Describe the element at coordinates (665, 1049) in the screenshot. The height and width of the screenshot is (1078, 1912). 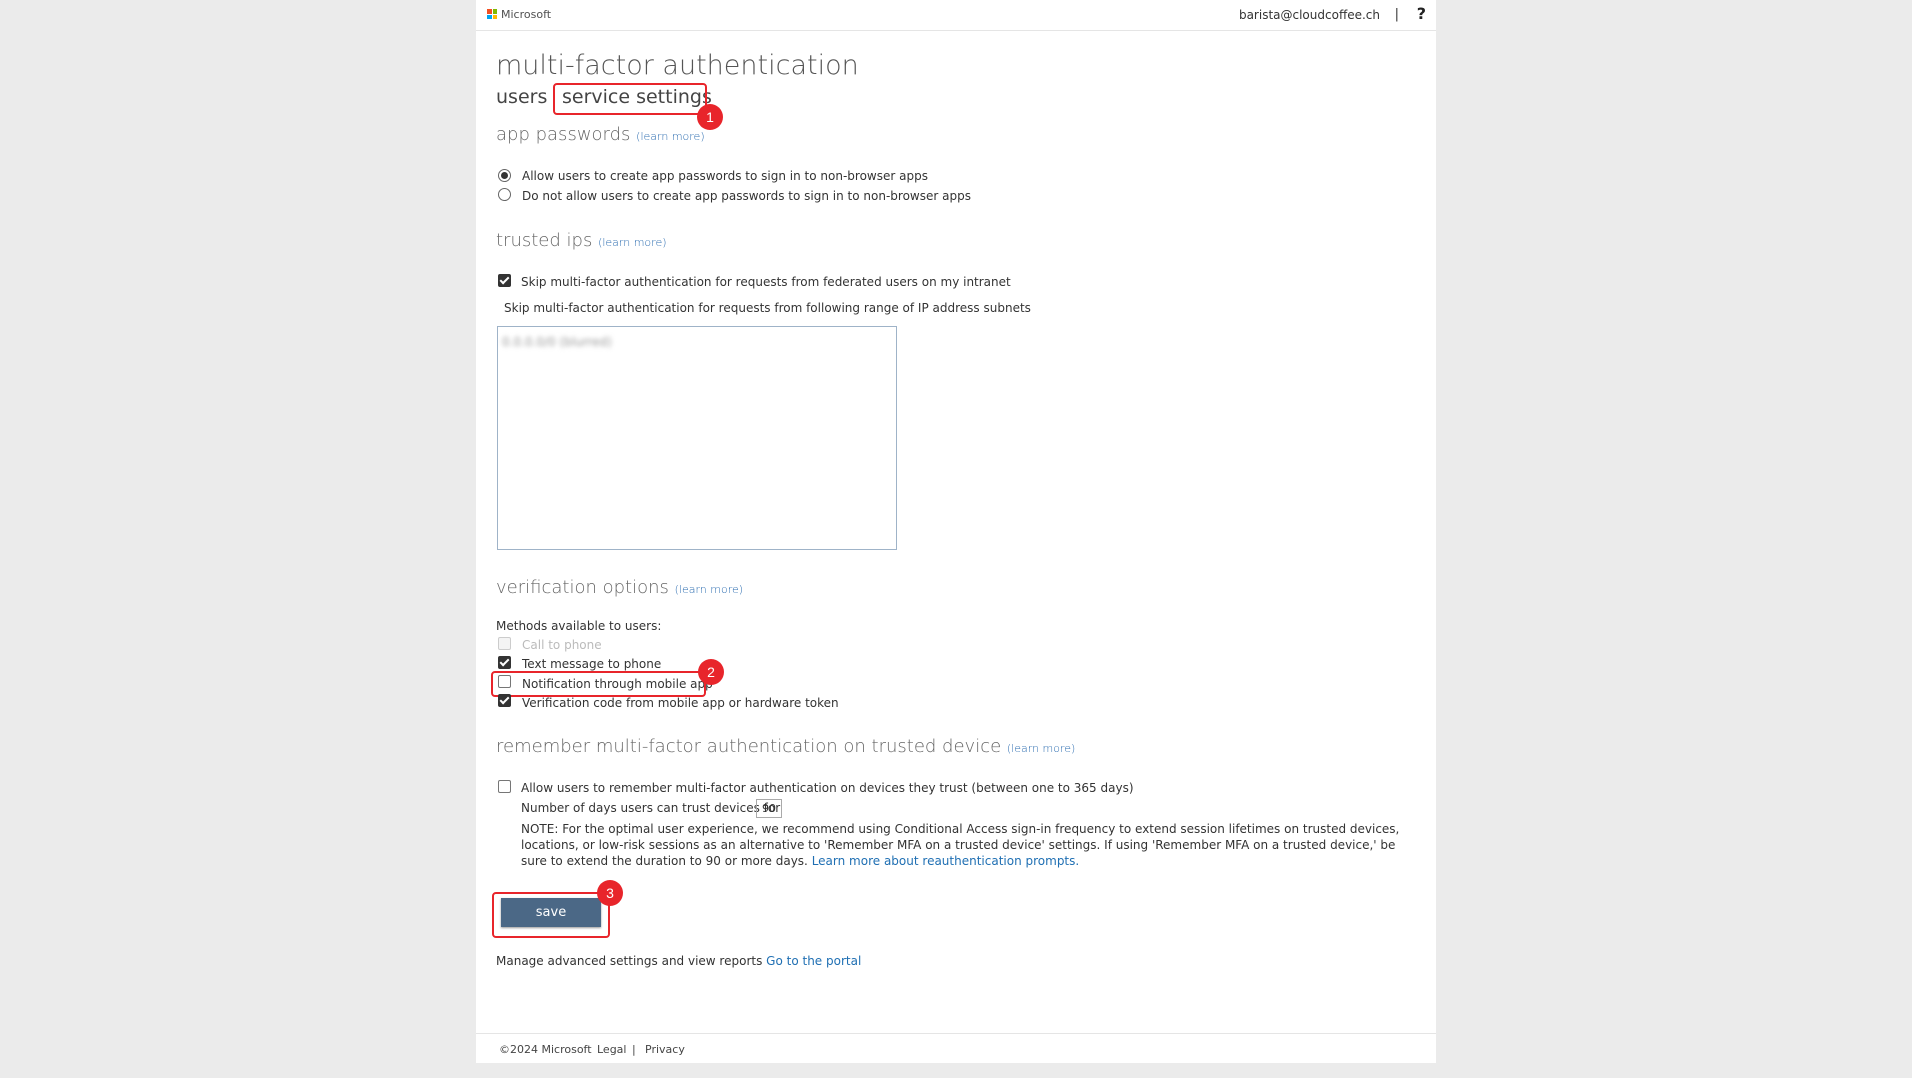
I see `footer-privacy-link: Privacy` at that location.